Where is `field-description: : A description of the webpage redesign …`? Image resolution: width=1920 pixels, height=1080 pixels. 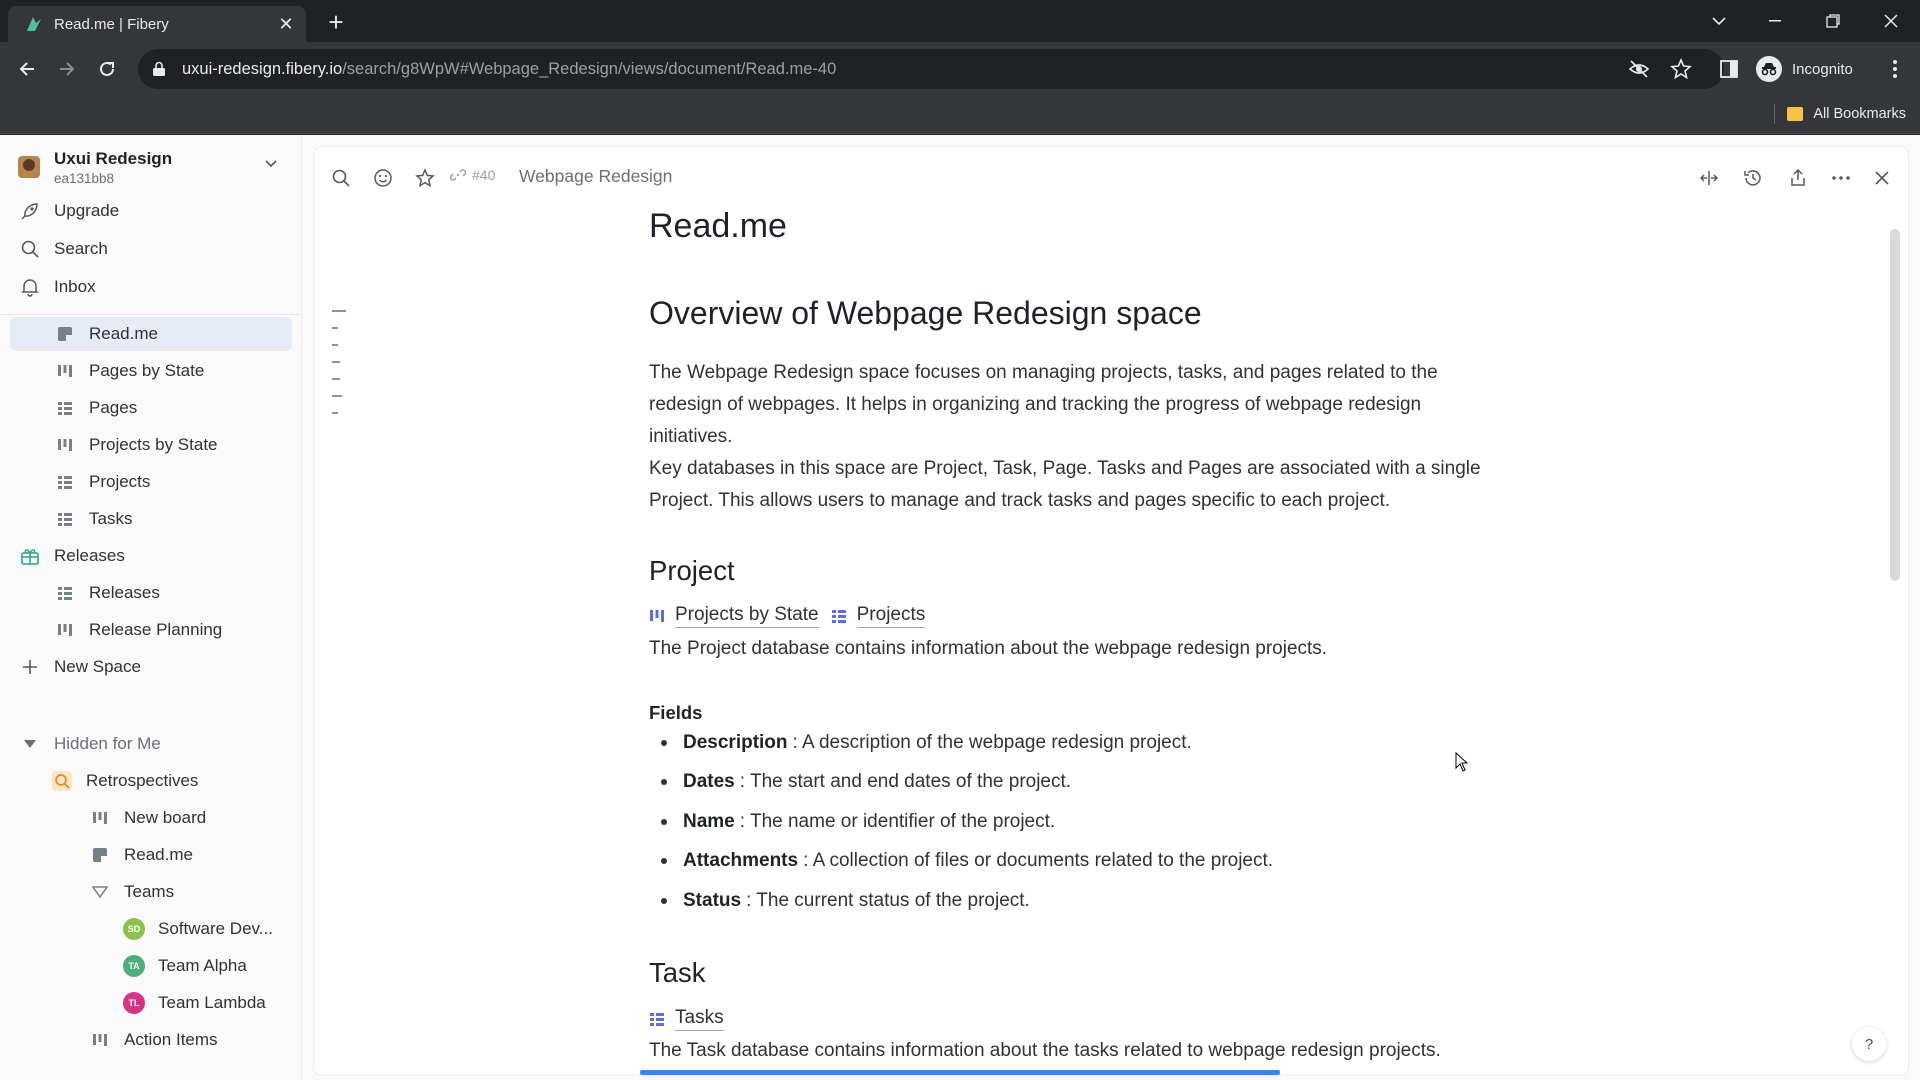 field-description: : A description of the webpage redesign … is located at coordinates (992, 742).